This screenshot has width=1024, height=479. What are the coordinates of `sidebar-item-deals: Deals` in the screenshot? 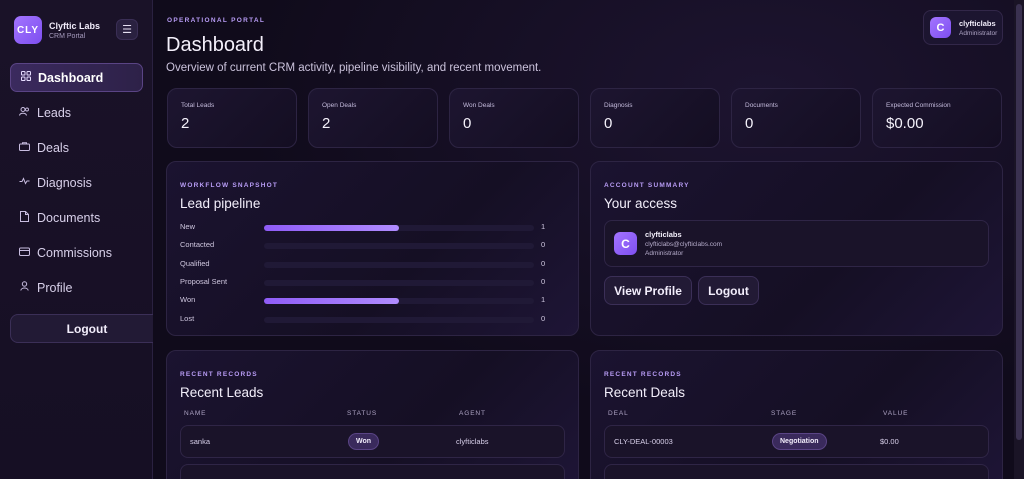 It's located at (76, 147).